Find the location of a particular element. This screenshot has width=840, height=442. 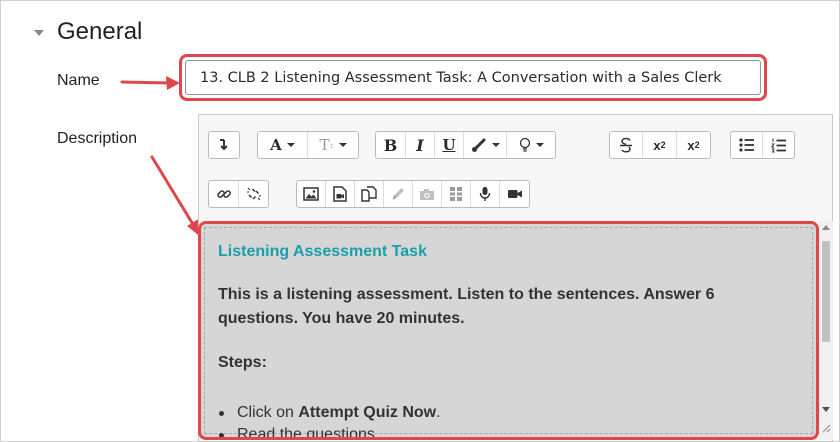

bold-button: B is located at coordinates (391, 145).